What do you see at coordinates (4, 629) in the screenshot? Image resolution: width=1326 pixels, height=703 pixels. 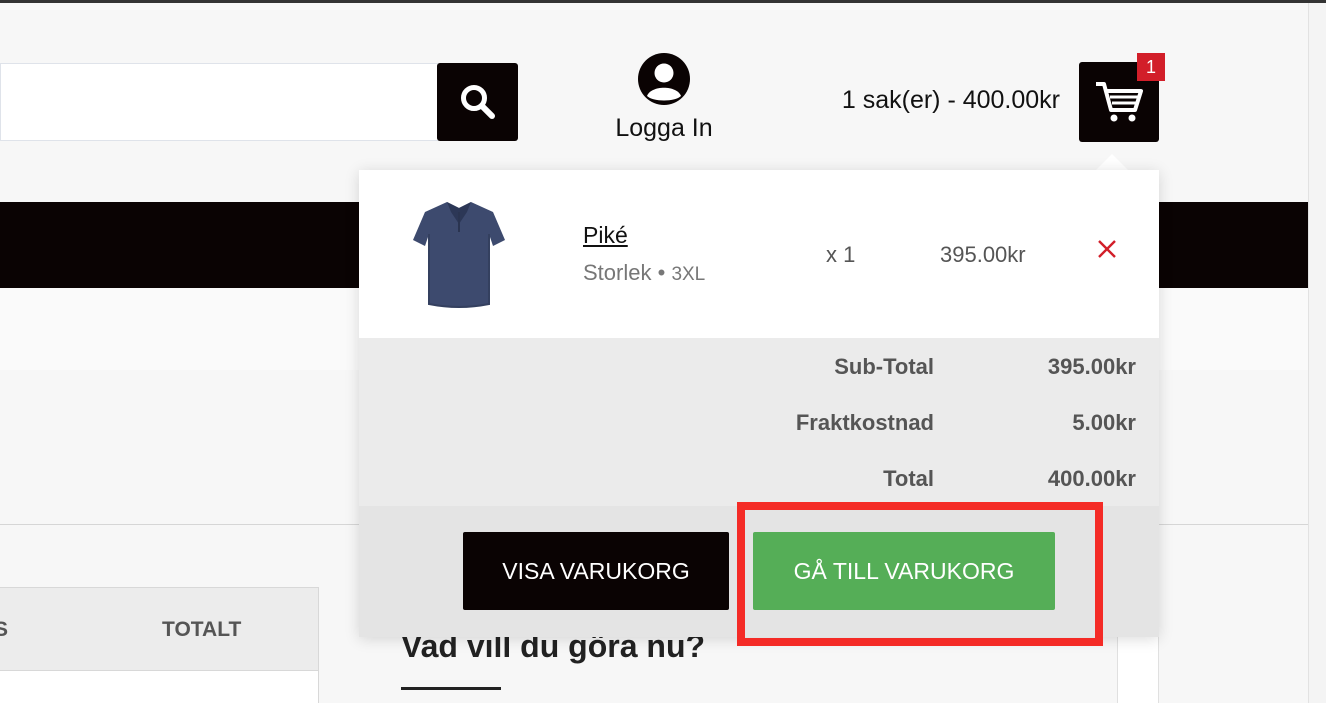 I see `table-header-cell: S` at bounding box center [4, 629].